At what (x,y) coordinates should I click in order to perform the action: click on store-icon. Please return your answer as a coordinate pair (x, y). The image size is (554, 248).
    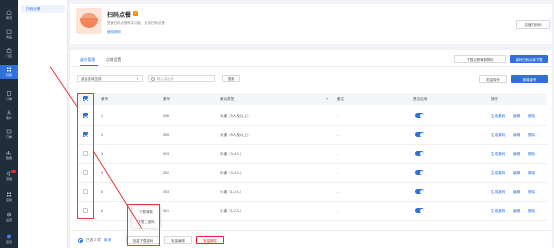
    Looking at the image, I should click on (9, 50).